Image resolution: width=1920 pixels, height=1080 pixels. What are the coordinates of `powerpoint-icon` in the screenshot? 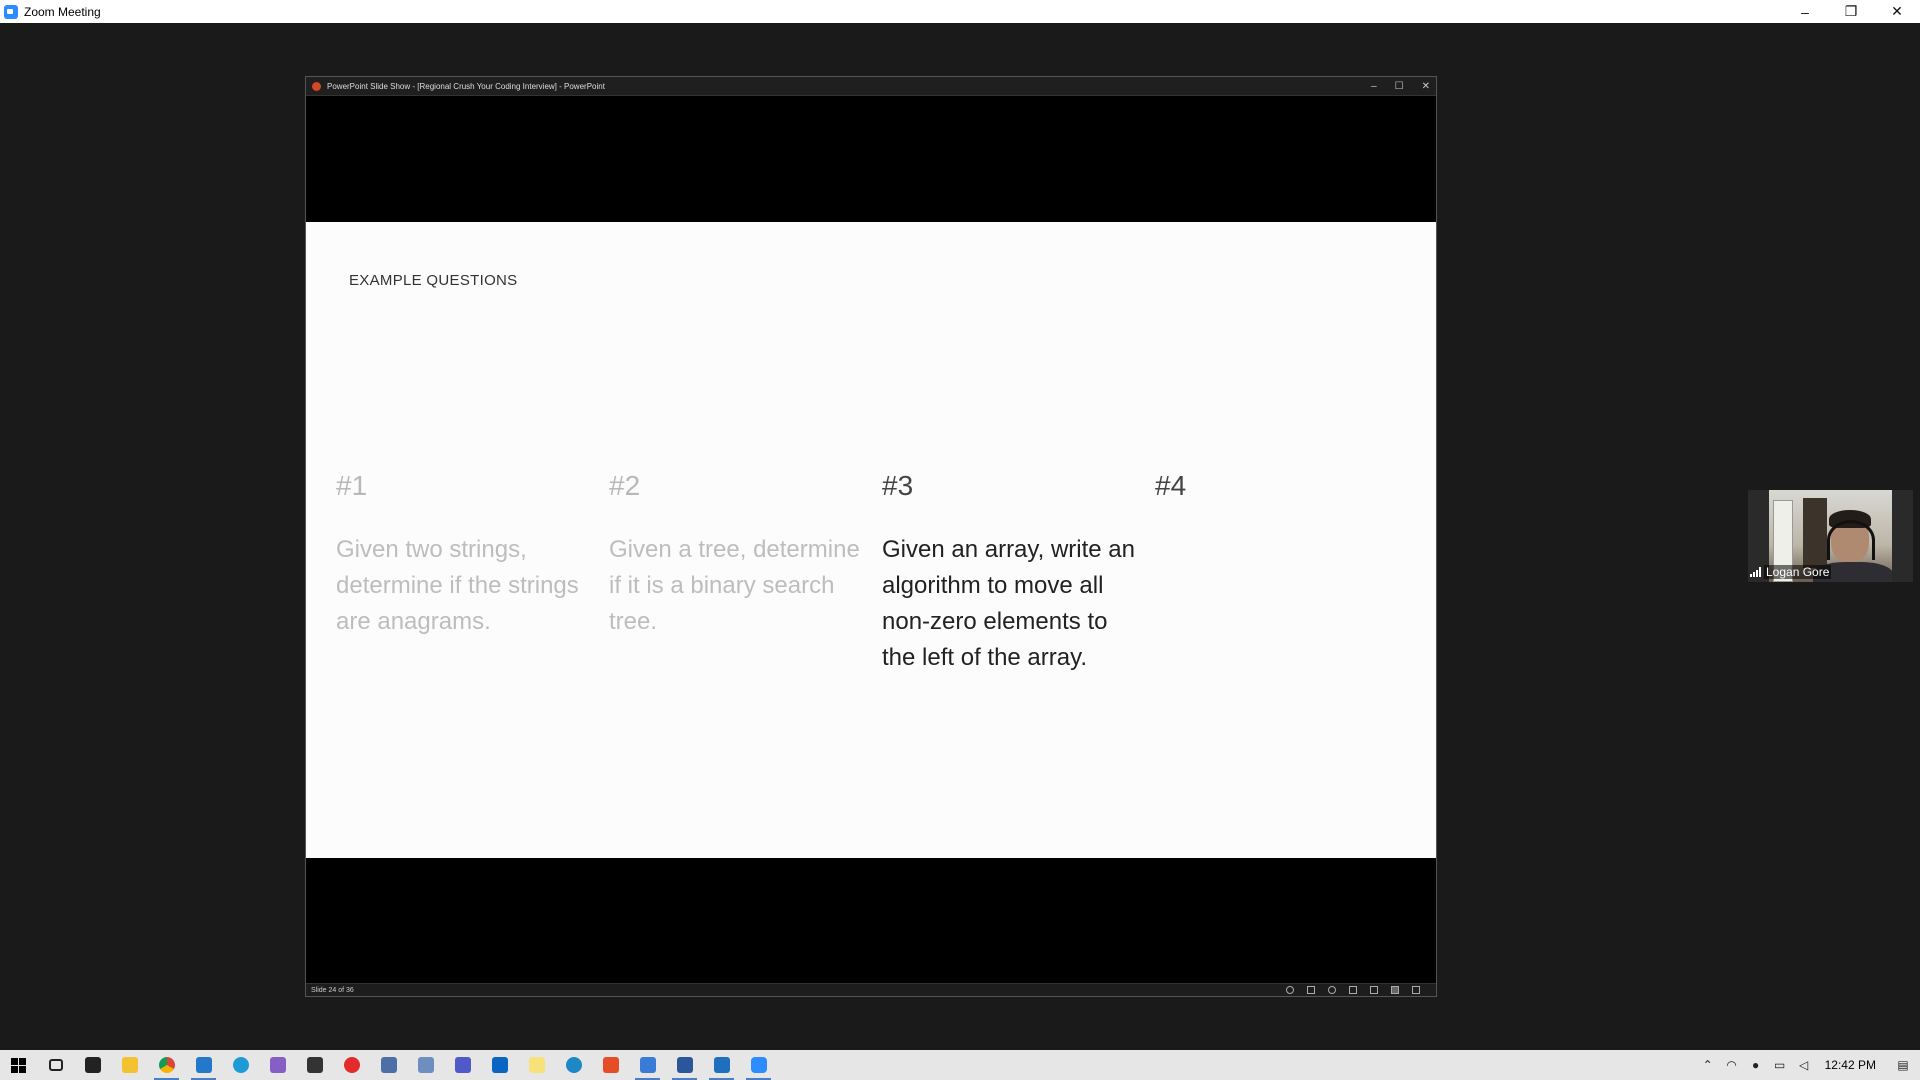 It's located at (316, 86).